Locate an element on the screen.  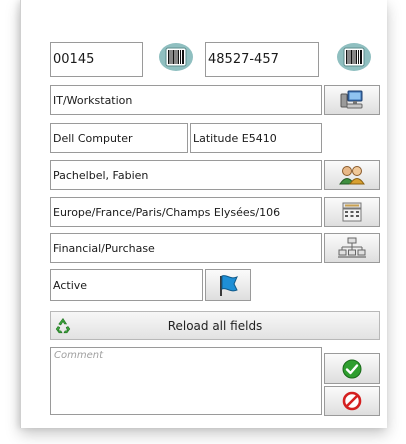
reload-all-fields-button: Reload all fields is located at coordinates (215, 325).